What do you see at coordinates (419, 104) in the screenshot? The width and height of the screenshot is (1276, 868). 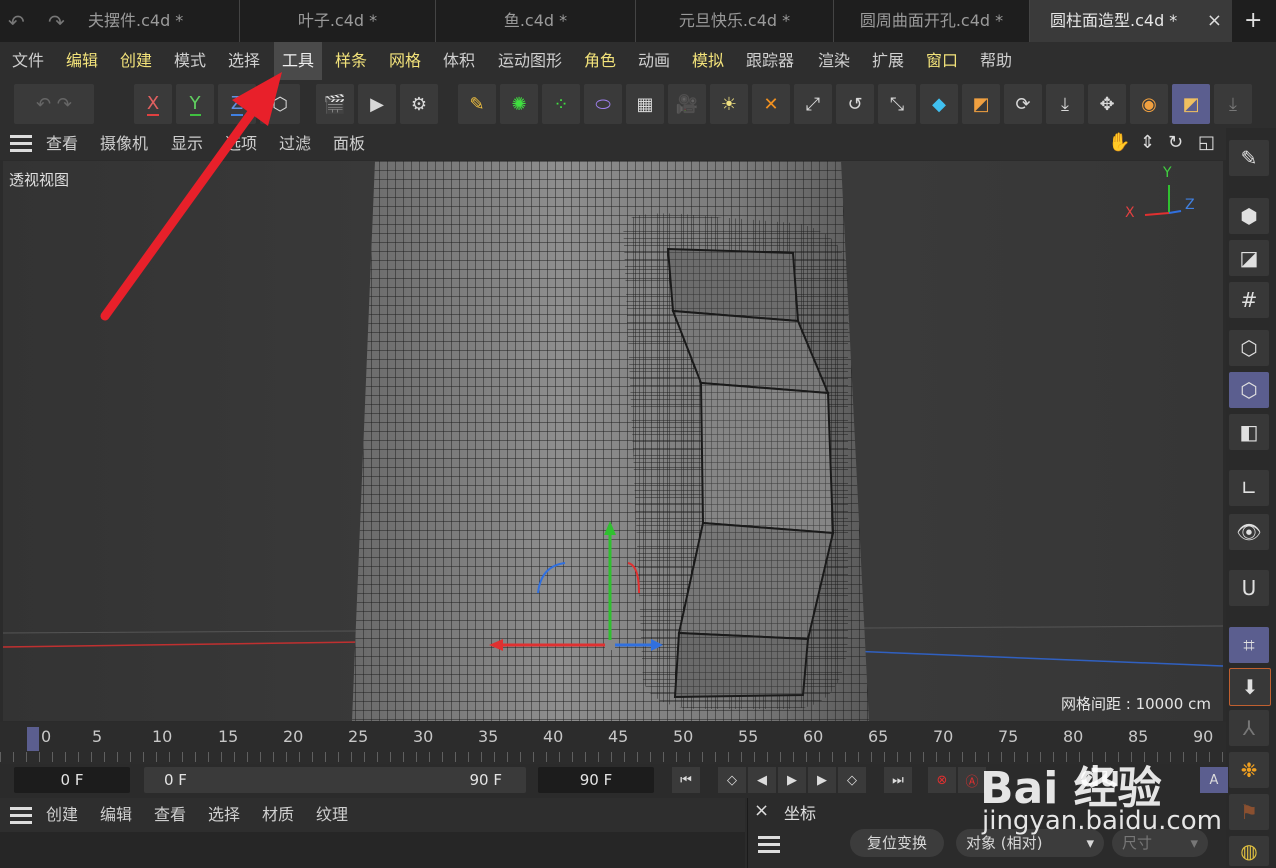 I see `render-settings-icon: ⚙` at bounding box center [419, 104].